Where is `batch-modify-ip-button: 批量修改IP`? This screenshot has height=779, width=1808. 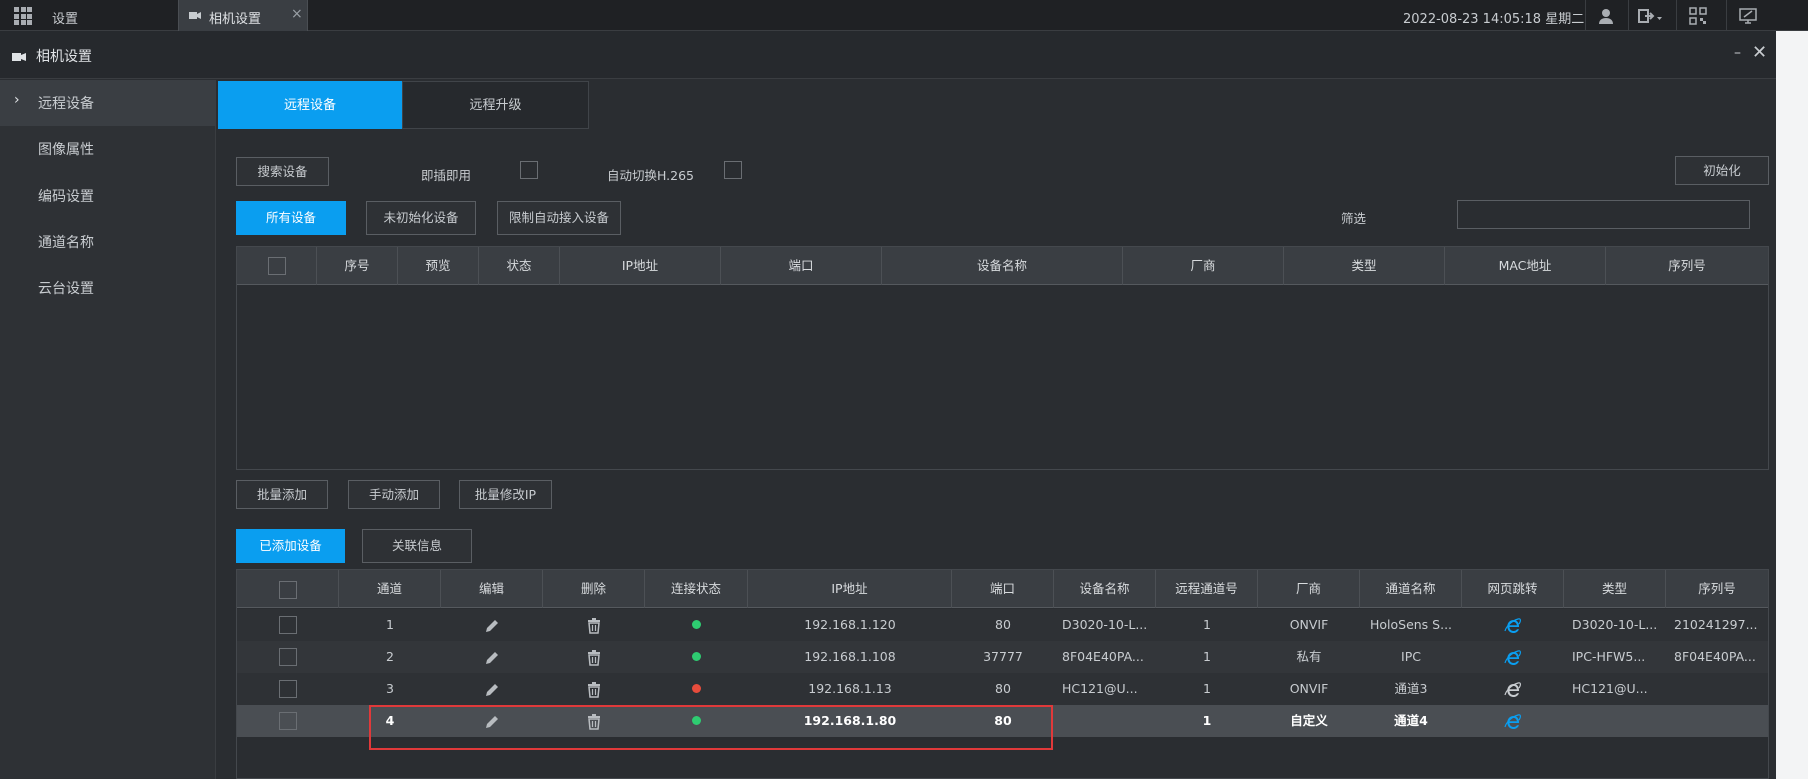 batch-modify-ip-button: 批量修改IP is located at coordinates (505, 494).